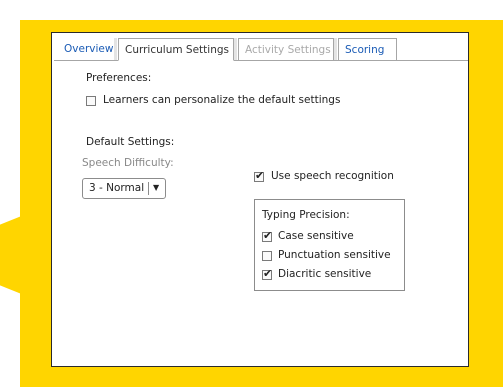 Image resolution: width=503 pixels, height=387 pixels. What do you see at coordinates (286, 49) in the screenshot?
I see `tab-activity-settings: Activity Settings` at bounding box center [286, 49].